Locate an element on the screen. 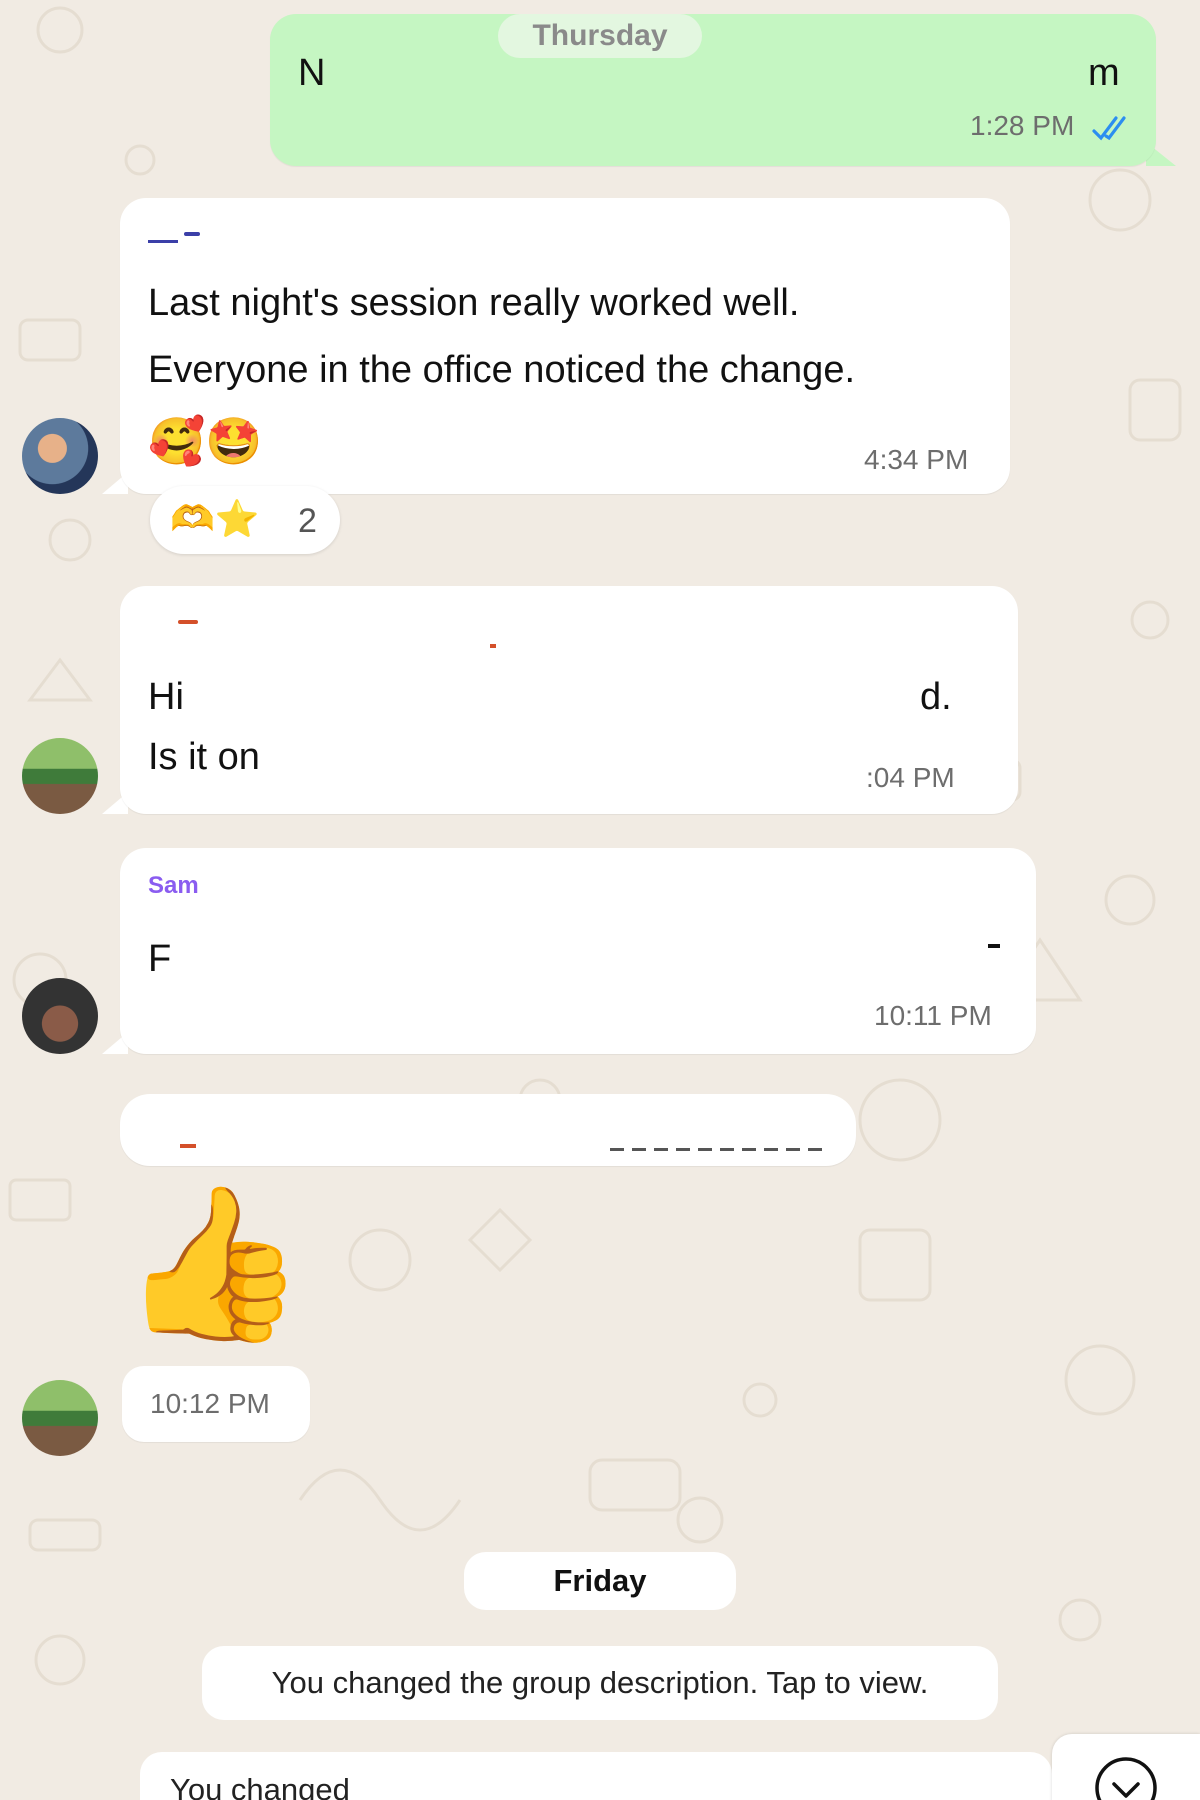 This screenshot has width=1200, height=1800. outgoing-message-text-end: m is located at coordinates (1104, 73).